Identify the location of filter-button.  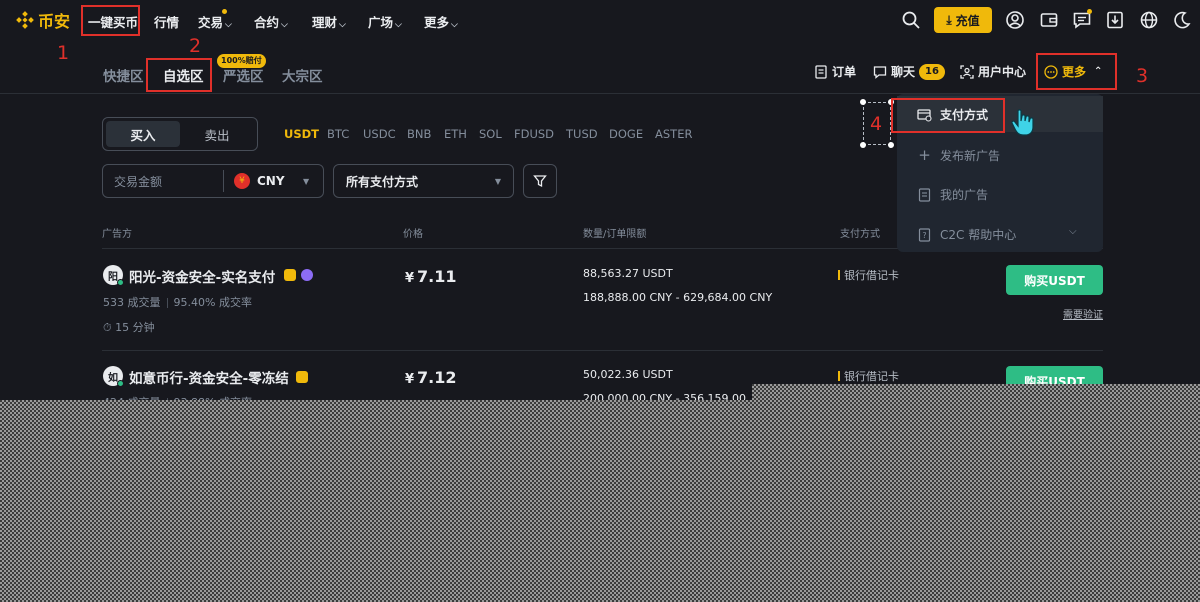
(540, 181).